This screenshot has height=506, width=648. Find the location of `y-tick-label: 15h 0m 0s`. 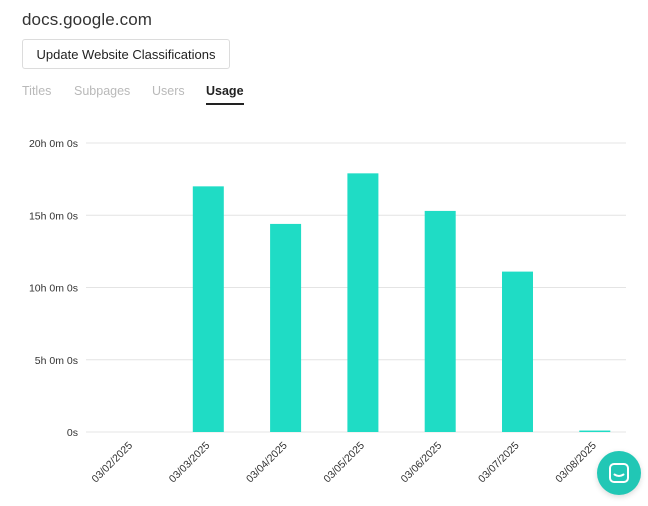

y-tick-label: 15h 0m 0s is located at coordinates (53, 216).